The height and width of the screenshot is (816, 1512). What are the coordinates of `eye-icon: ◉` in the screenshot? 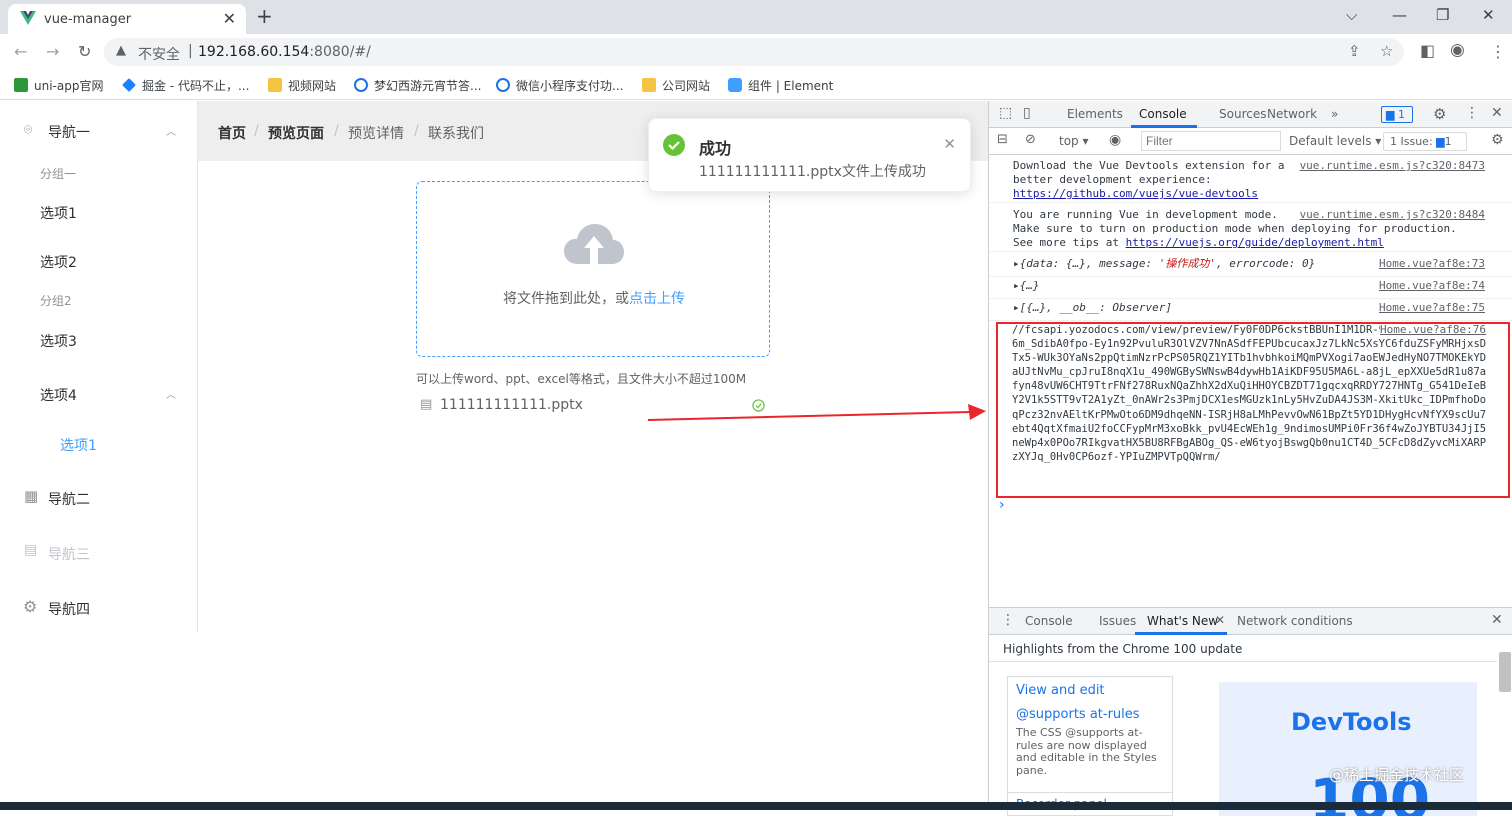 It's located at (1115, 140).